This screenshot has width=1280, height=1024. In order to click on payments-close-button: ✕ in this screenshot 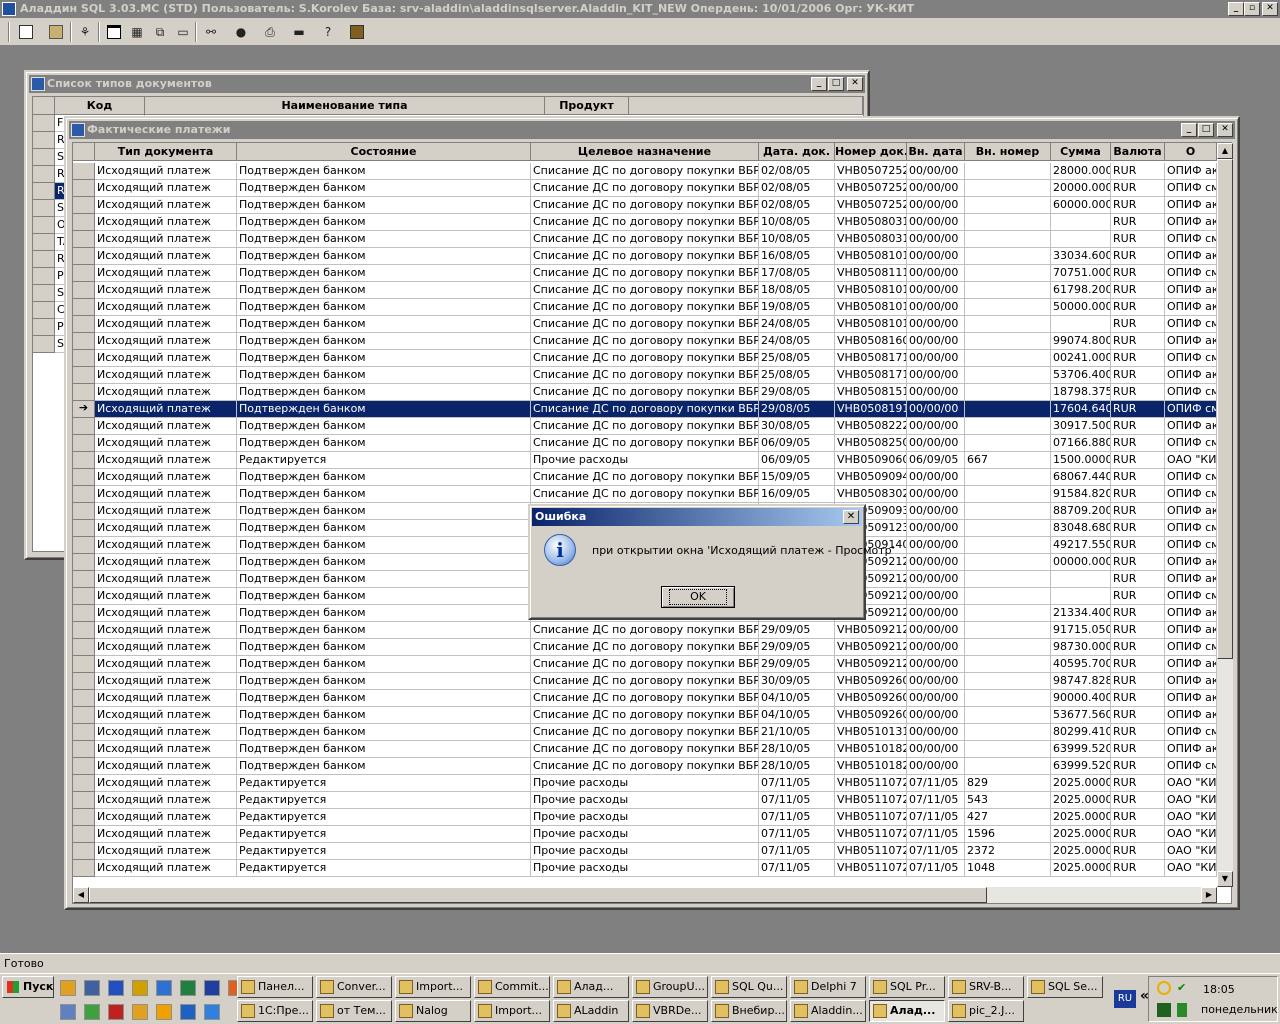, I will do `click(1225, 130)`.